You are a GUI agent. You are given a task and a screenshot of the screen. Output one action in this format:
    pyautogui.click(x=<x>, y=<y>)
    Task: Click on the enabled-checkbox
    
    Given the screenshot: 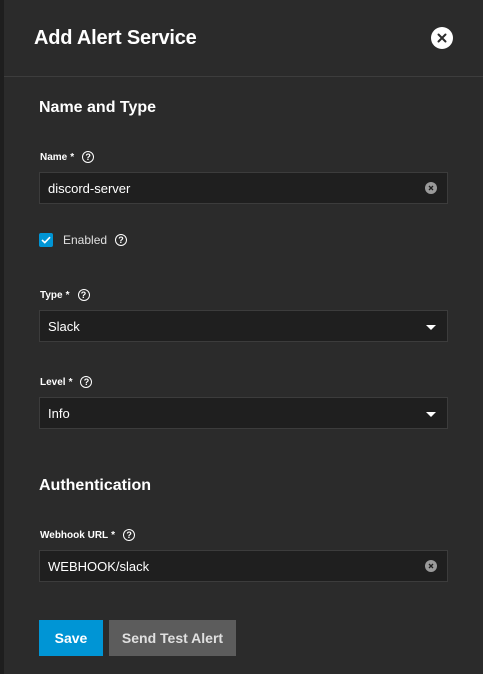 What is the action you would take?
    pyautogui.click(x=46, y=240)
    